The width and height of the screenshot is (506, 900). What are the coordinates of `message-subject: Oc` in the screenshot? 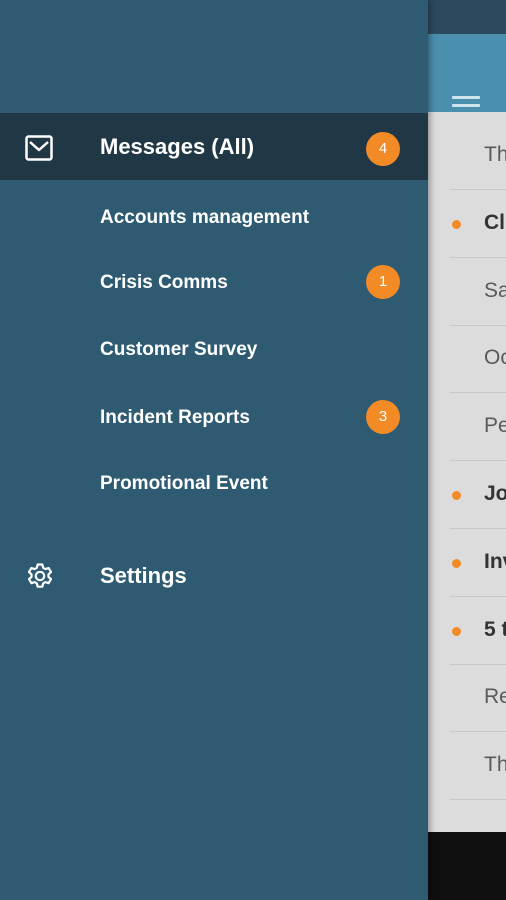 It's located at (495, 357).